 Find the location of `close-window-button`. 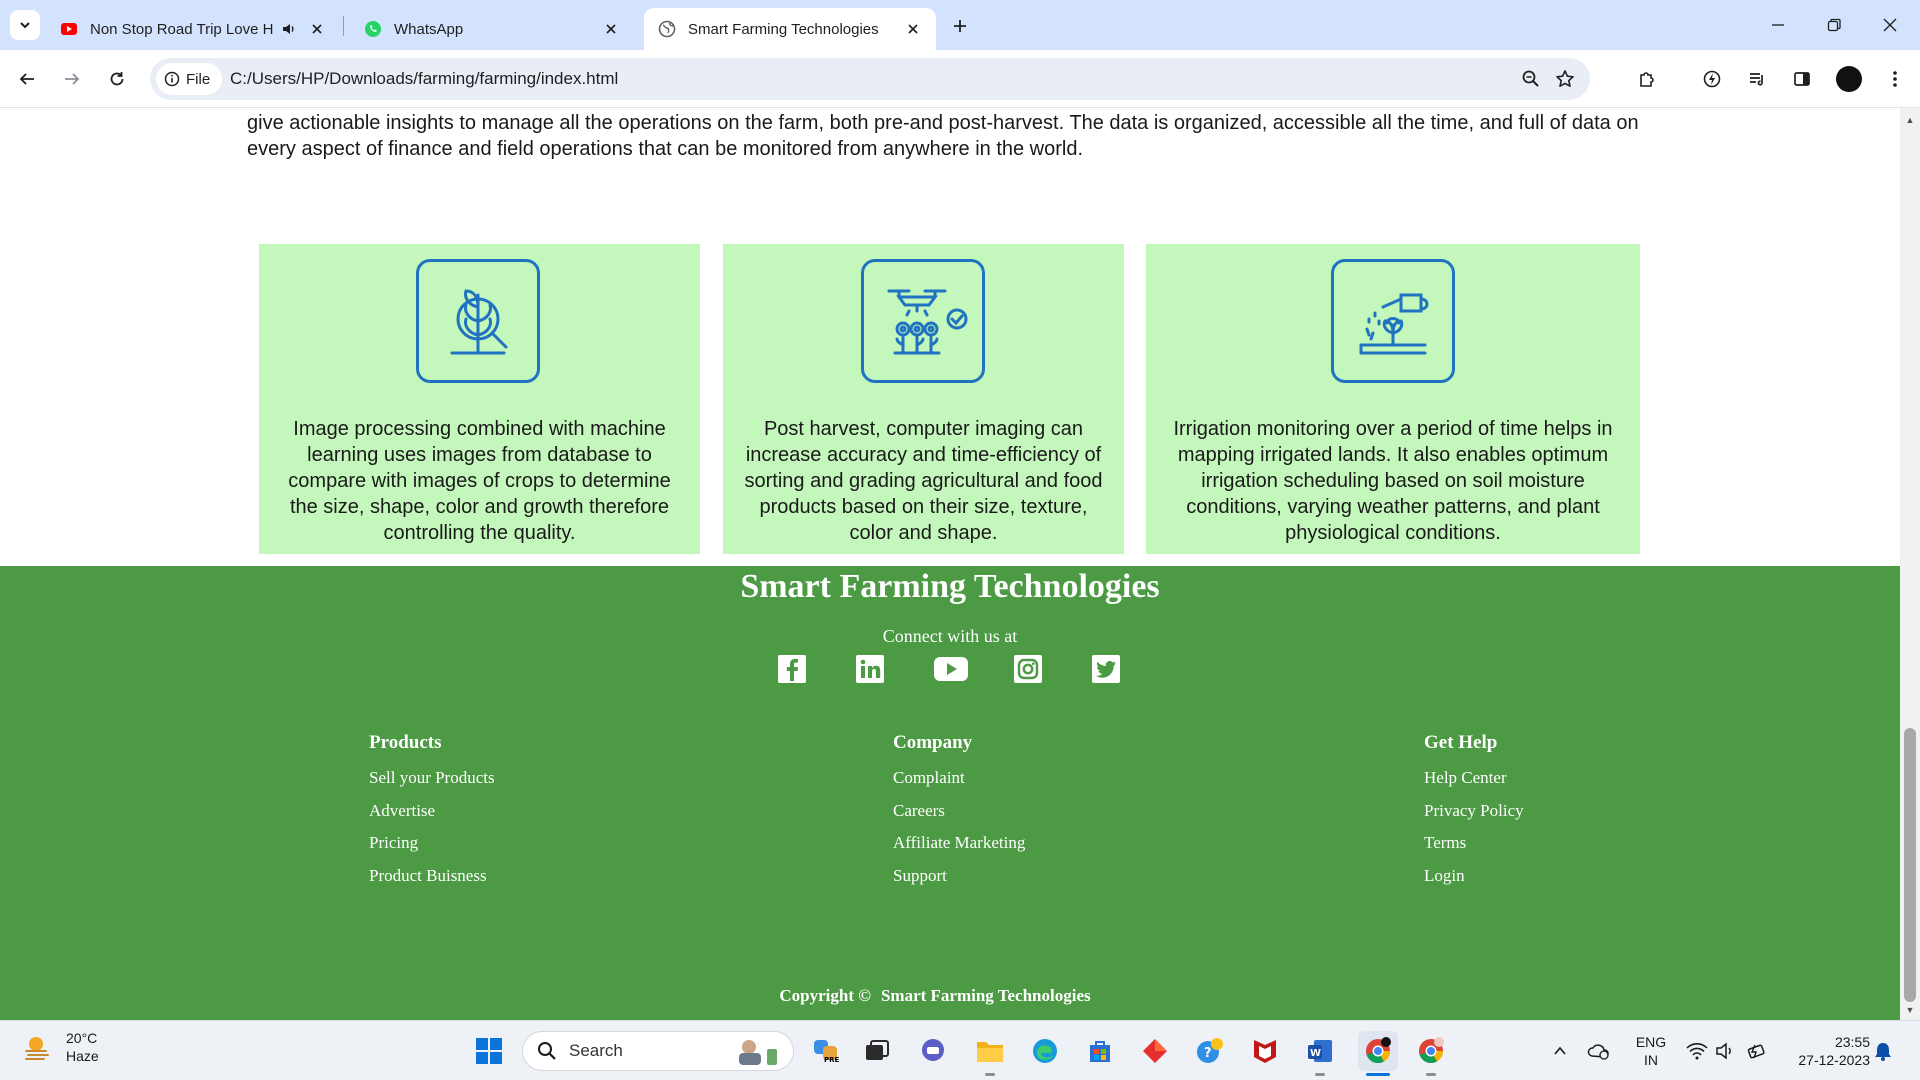

close-window-button is located at coordinates (1890, 25).